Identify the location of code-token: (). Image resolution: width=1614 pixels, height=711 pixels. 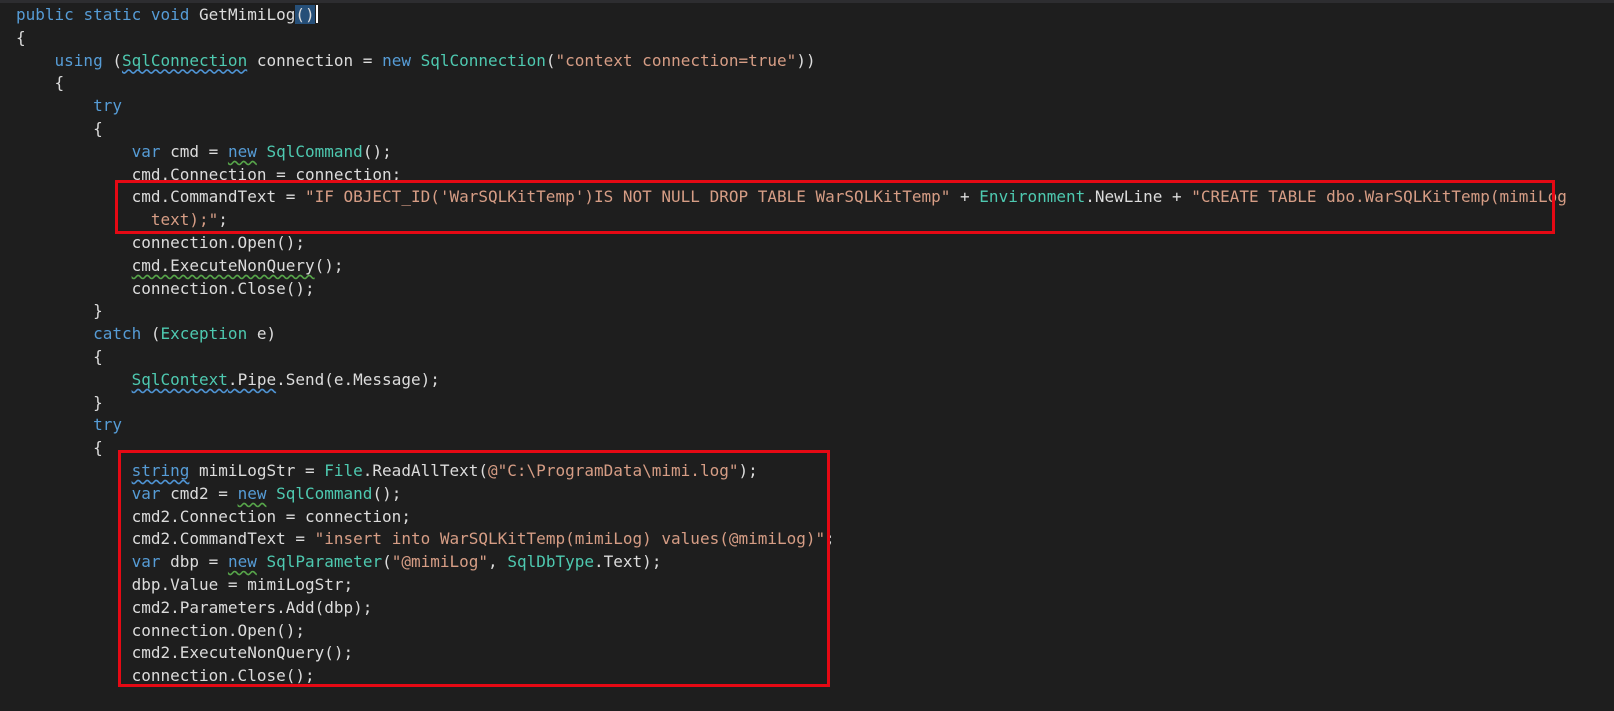
(305, 14).